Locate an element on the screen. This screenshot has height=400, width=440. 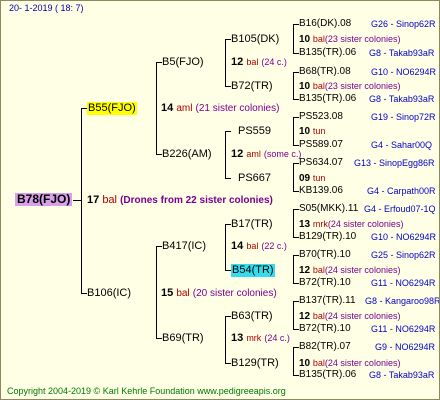
sire-rating: 14 aml (21 sister colonies) is located at coordinates (220, 108).